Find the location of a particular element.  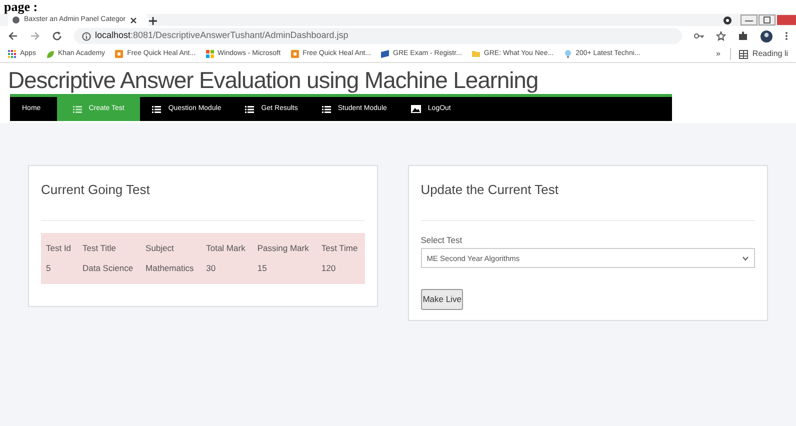

back-icon is located at coordinates (13, 36).